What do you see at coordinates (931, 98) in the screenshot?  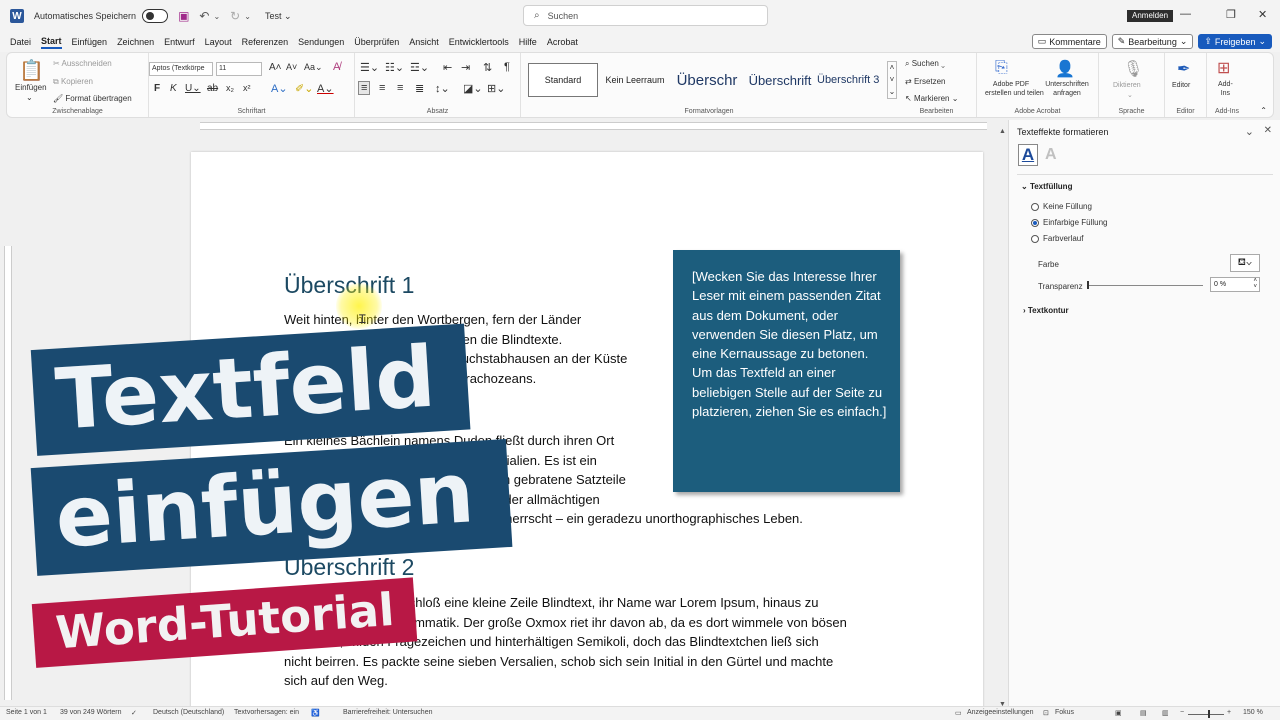 I see `select-button: ↖ Markieren ⌄` at bounding box center [931, 98].